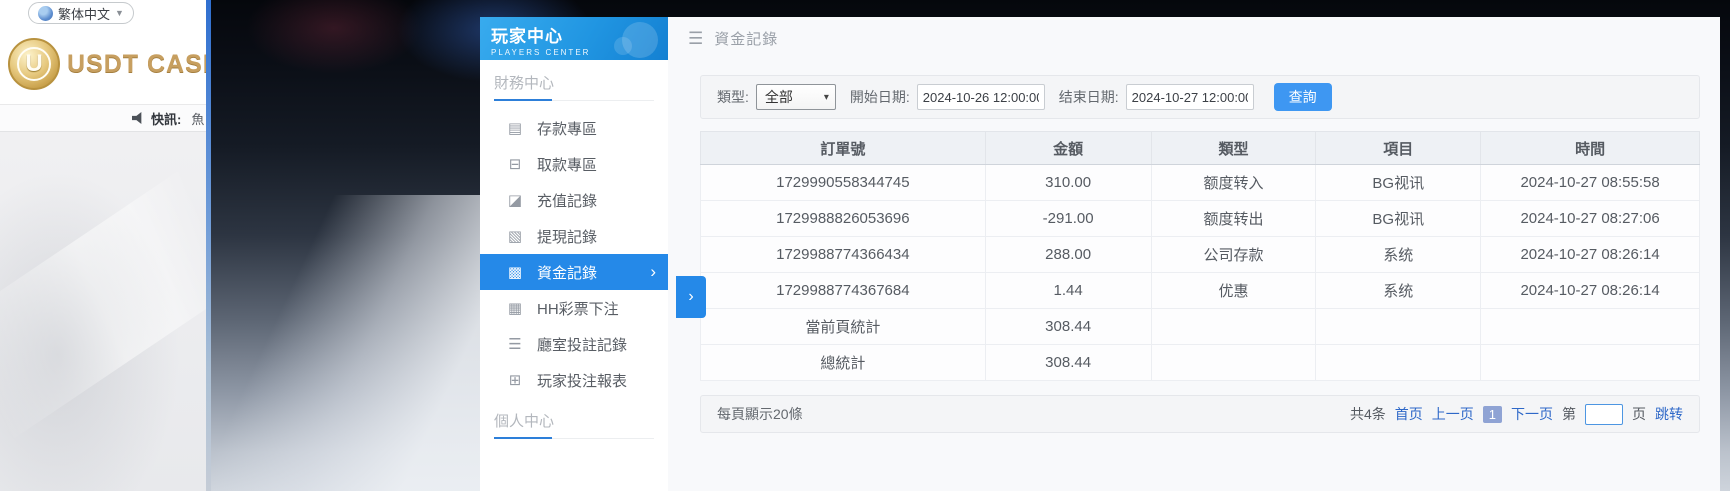 The height and width of the screenshot is (491, 1730). Describe the element at coordinates (1590, 182) in the screenshot. I see `cell-time: 2024-10-27 08:55:58` at that location.